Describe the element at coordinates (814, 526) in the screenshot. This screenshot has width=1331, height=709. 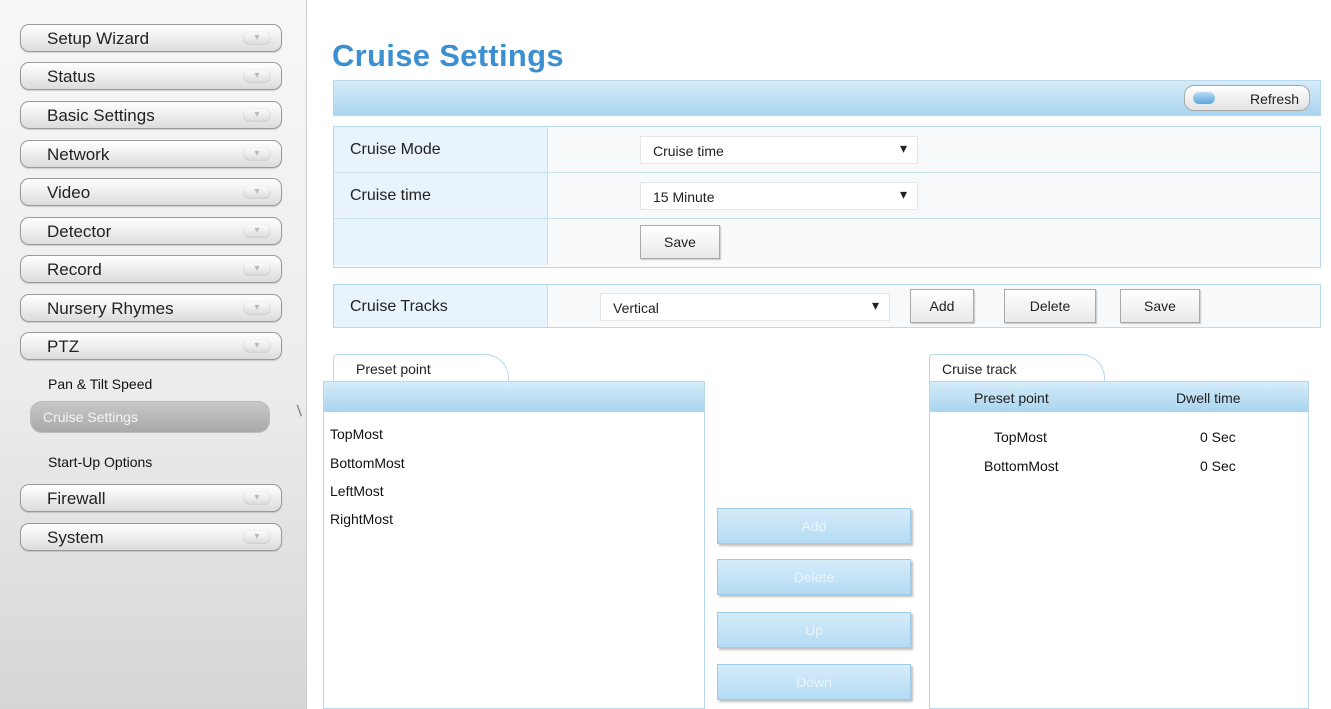
I see `add-to-track-button: Add` at that location.